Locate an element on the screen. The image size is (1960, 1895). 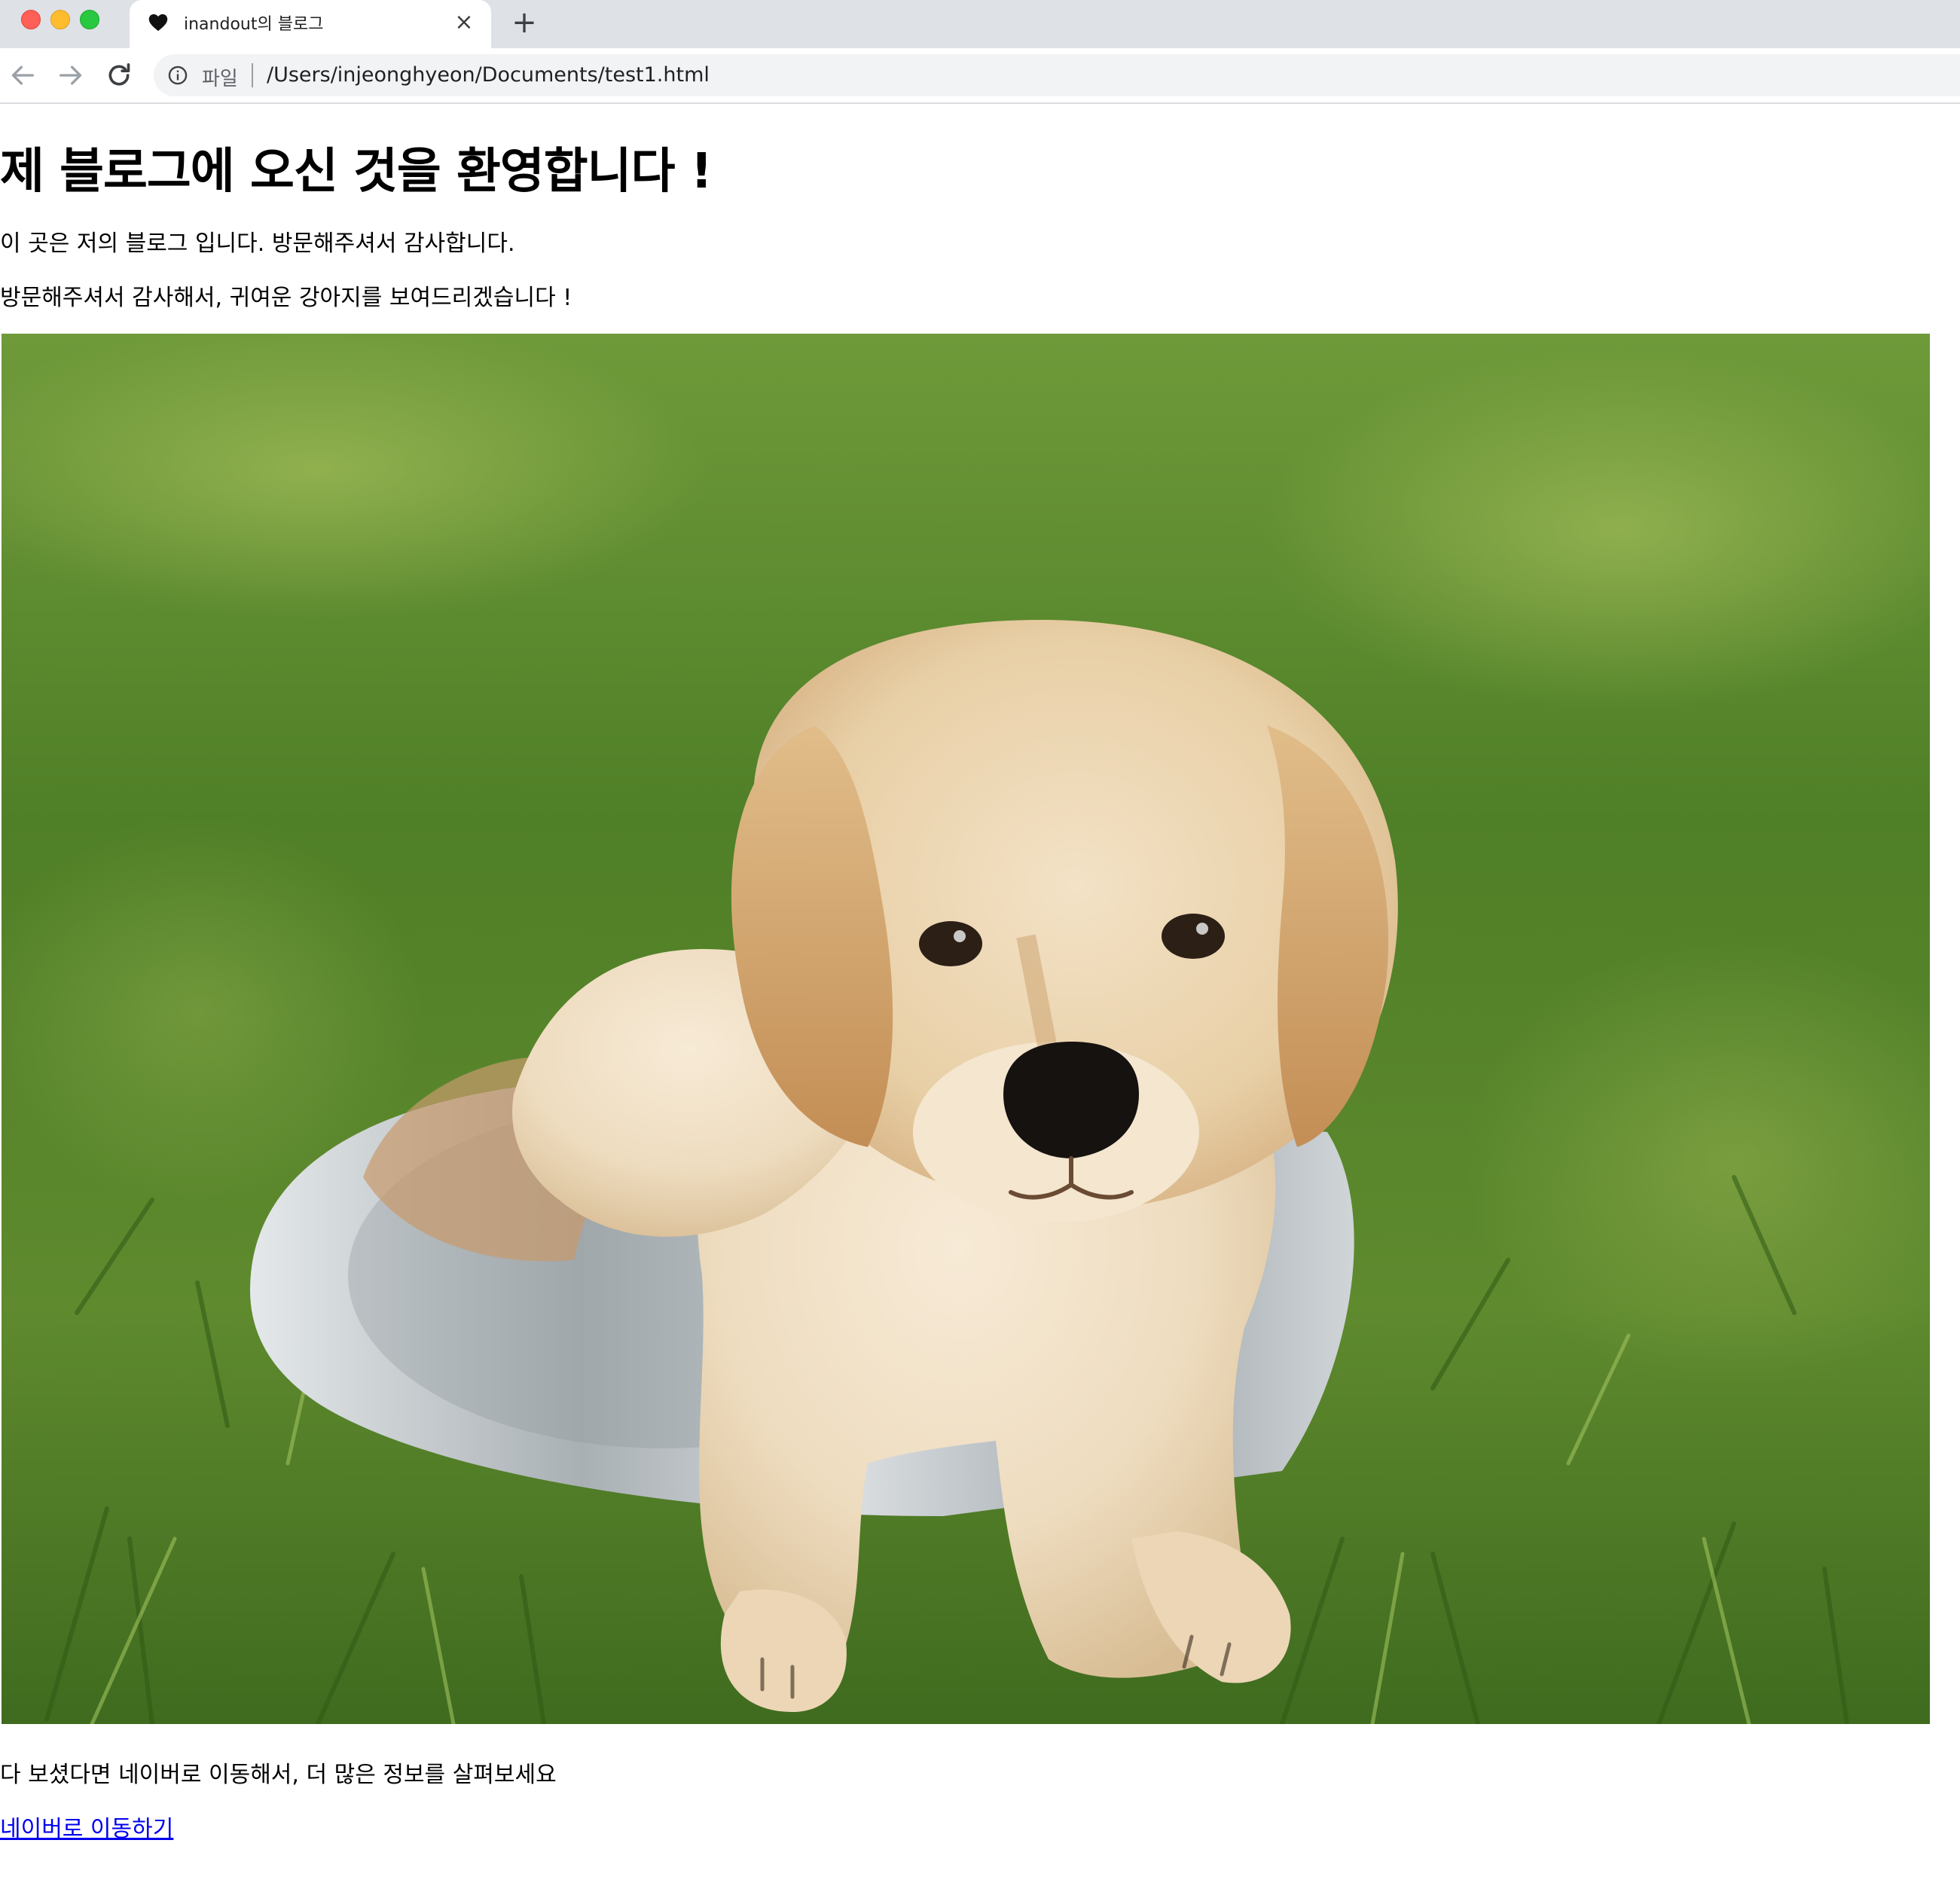
thanks-text: 방문해주셔서 감사해서, 귀여운 강아지를 보여드리겠습니다 ! is located at coordinates (286, 298).